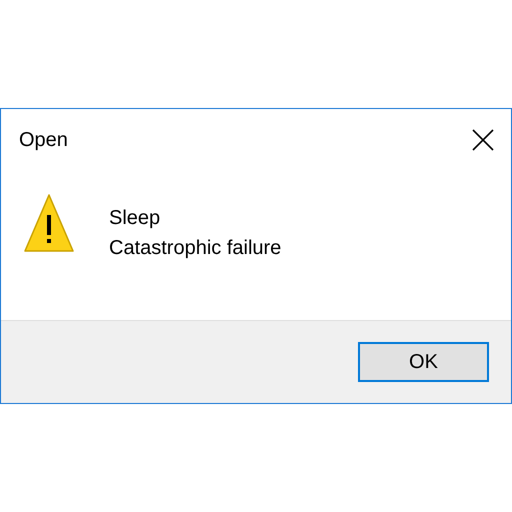 This screenshot has width=512, height=512. I want to click on message-text: Sleep, so click(135, 218).